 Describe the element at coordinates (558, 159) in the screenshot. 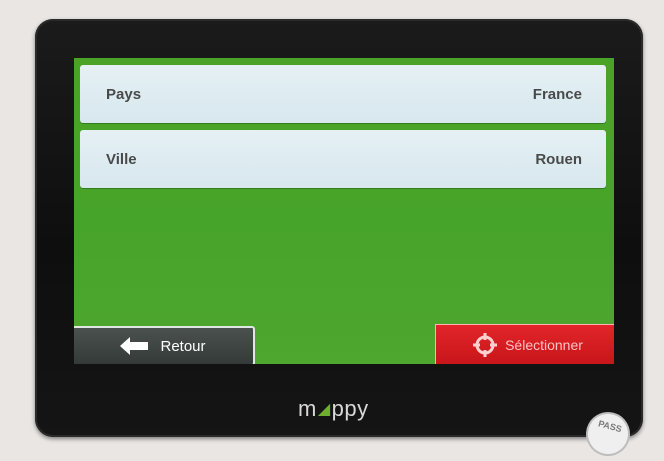

I see `city-value: Rouen` at that location.